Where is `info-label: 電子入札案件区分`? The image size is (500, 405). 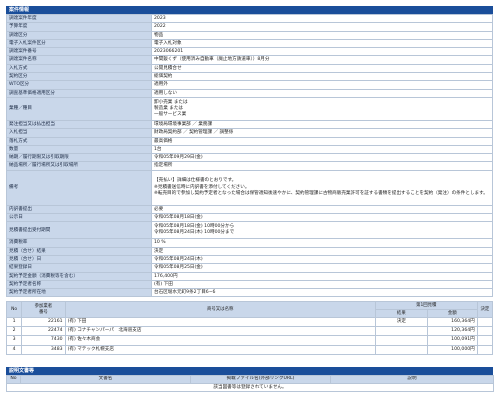
info-label: 電子入札案件区分 is located at coordinates (79, 43).